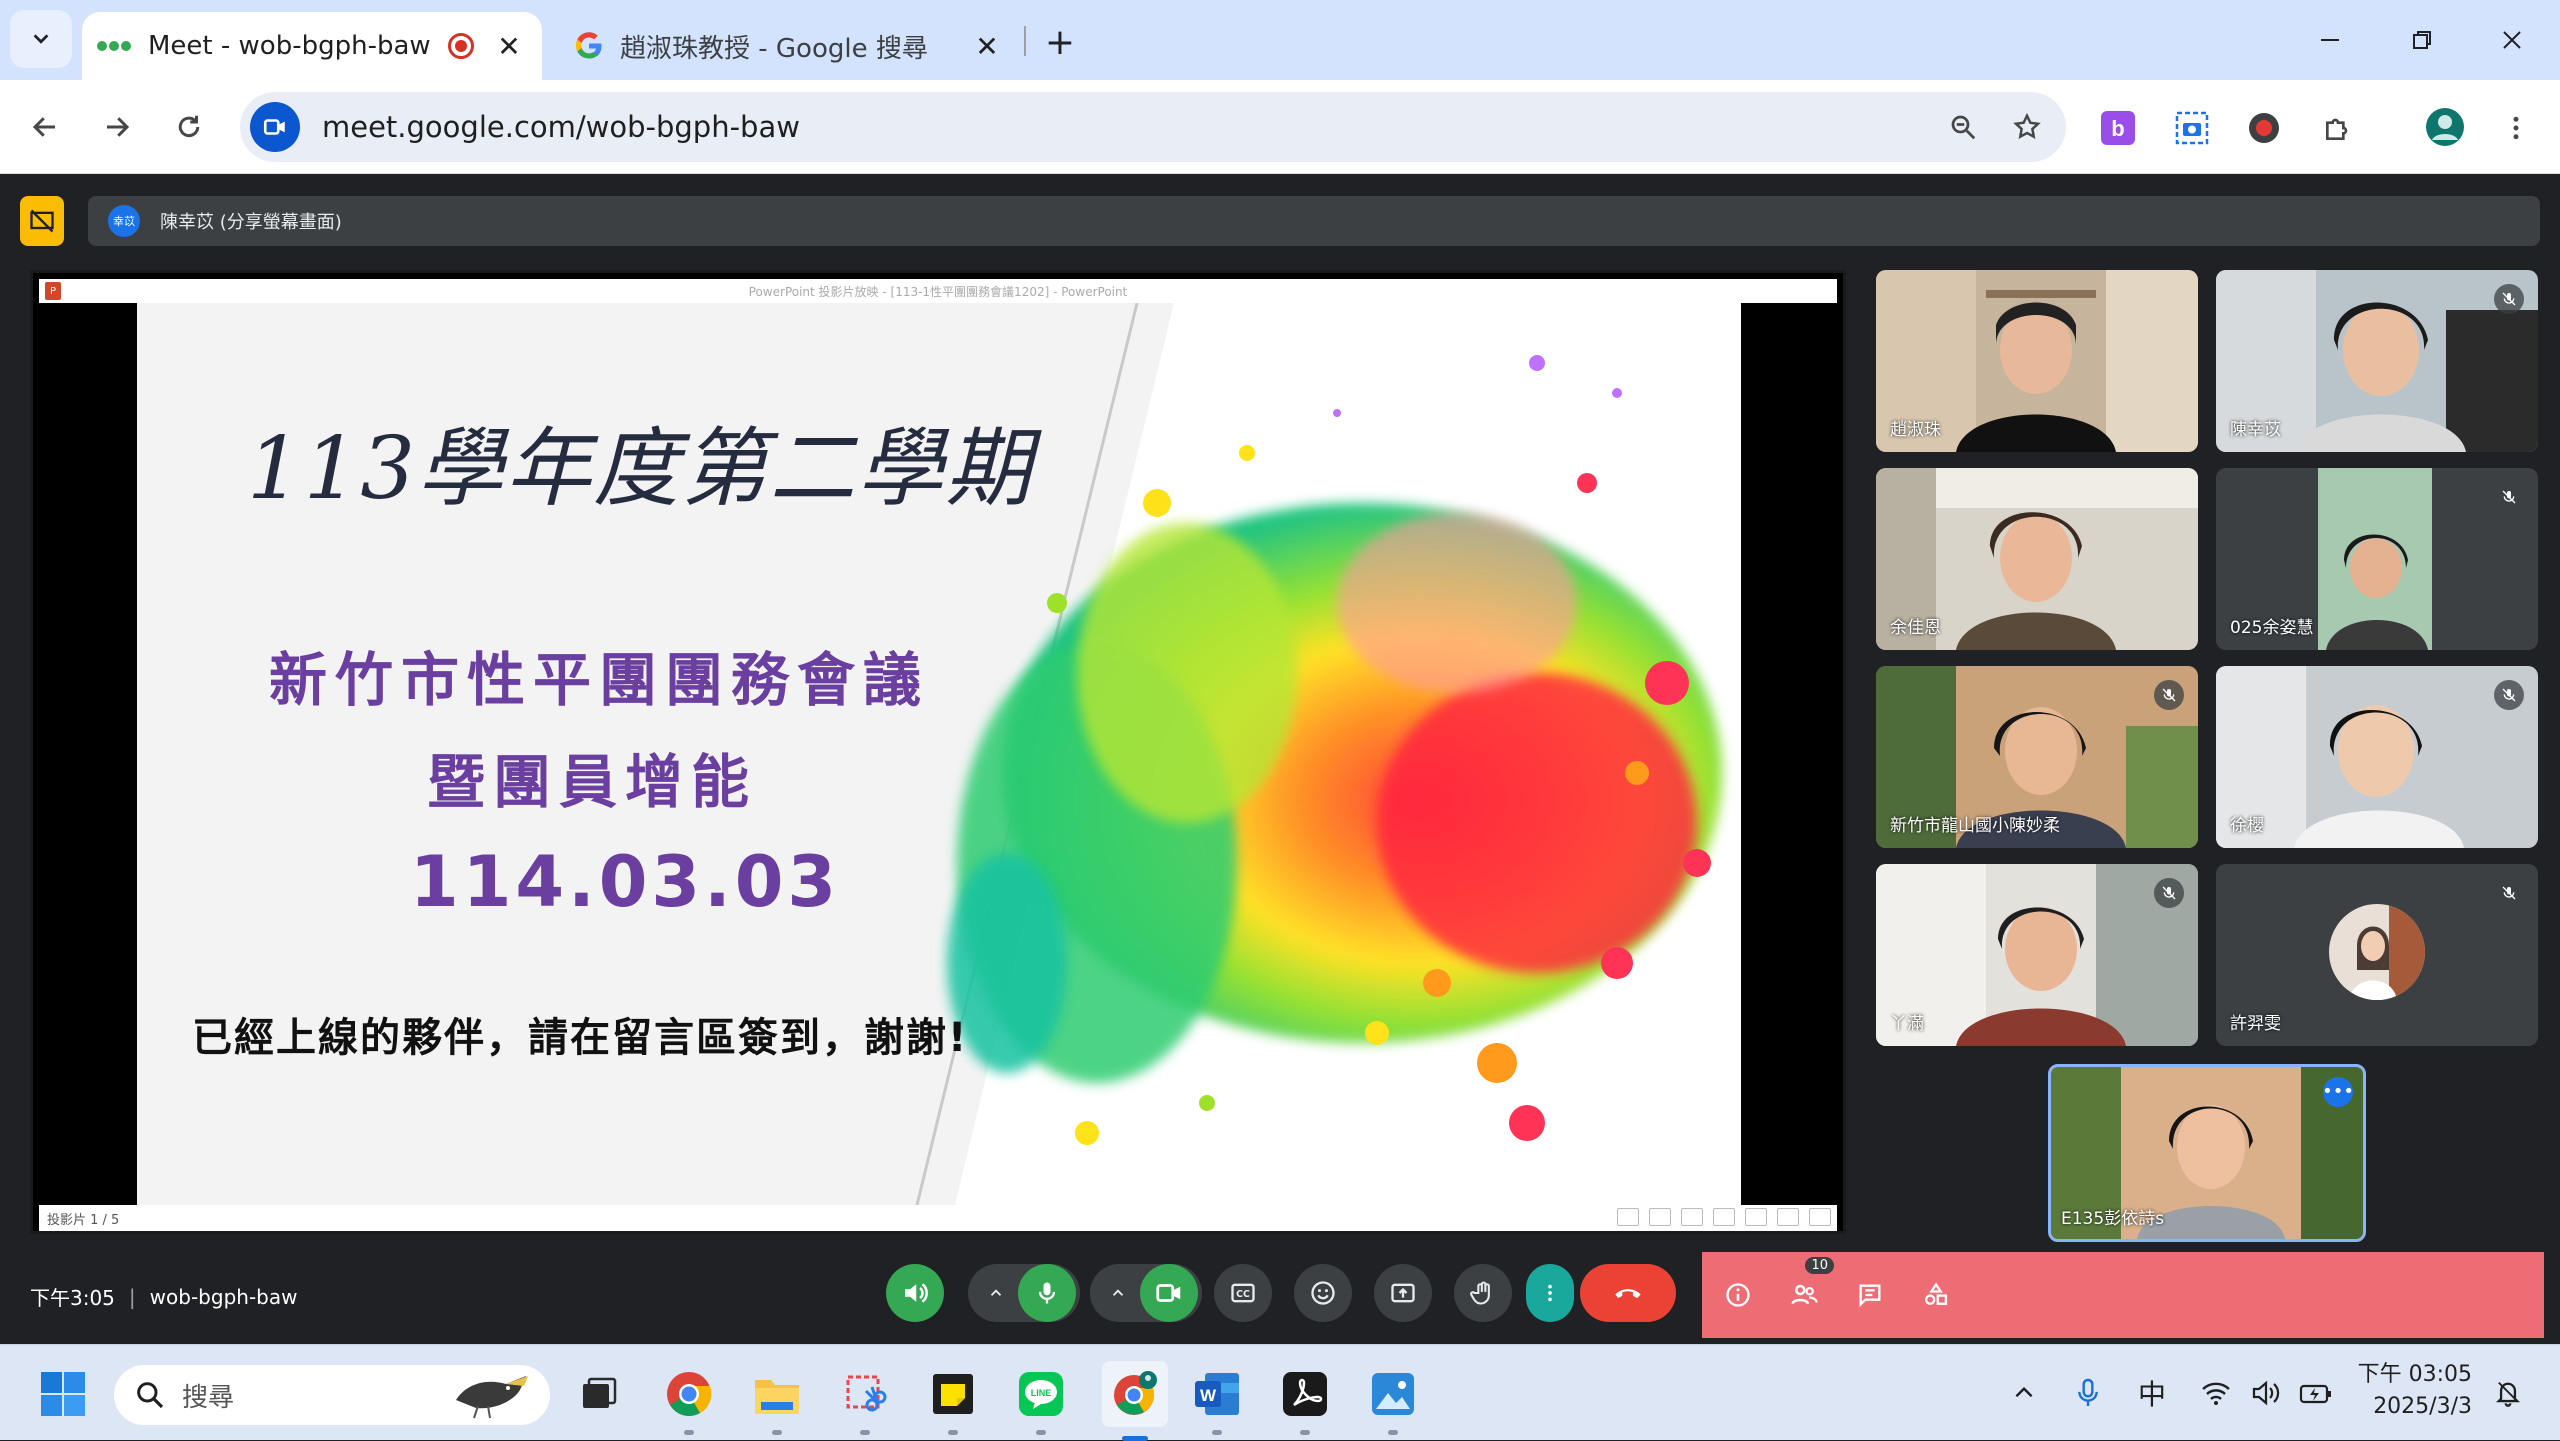  Describe the element at coordinates (1788, 1217) in the screenshot. I see `reading-view-button` at that location.